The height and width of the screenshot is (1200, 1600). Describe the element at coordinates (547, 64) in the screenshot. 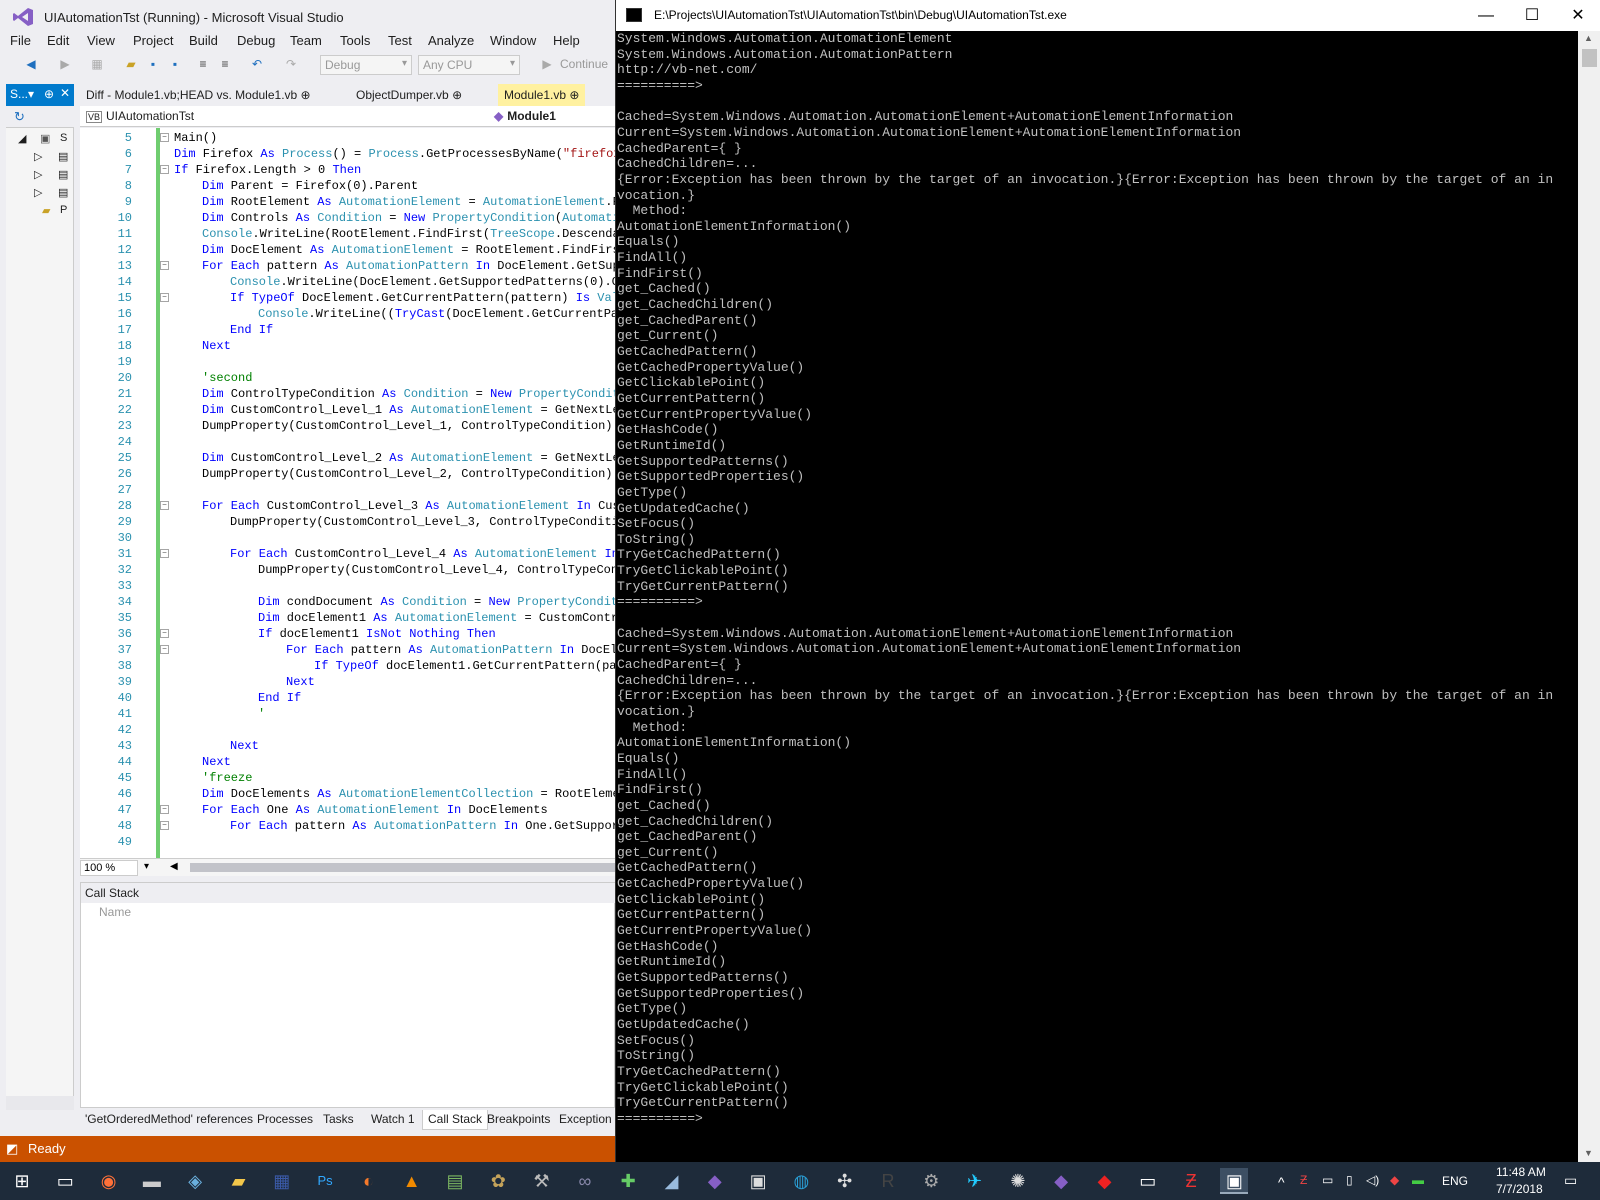

I see `continue-icon: ▶` at that location.